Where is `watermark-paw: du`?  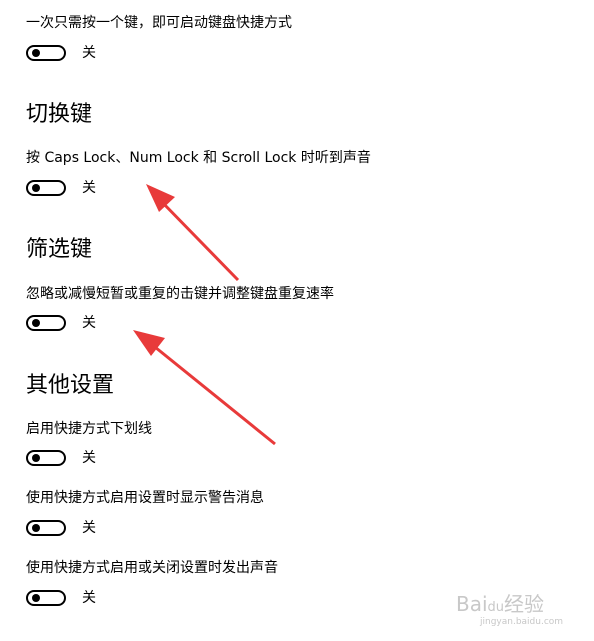
watermark-paw: du is located at coordinates (496, 607).